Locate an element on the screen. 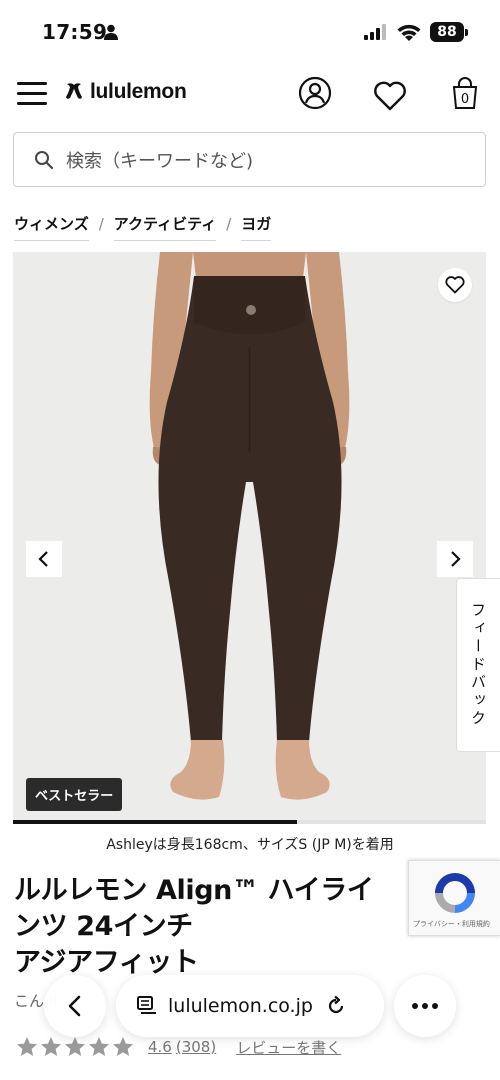  more-dots-icon is located at coordinates (425, 1006).